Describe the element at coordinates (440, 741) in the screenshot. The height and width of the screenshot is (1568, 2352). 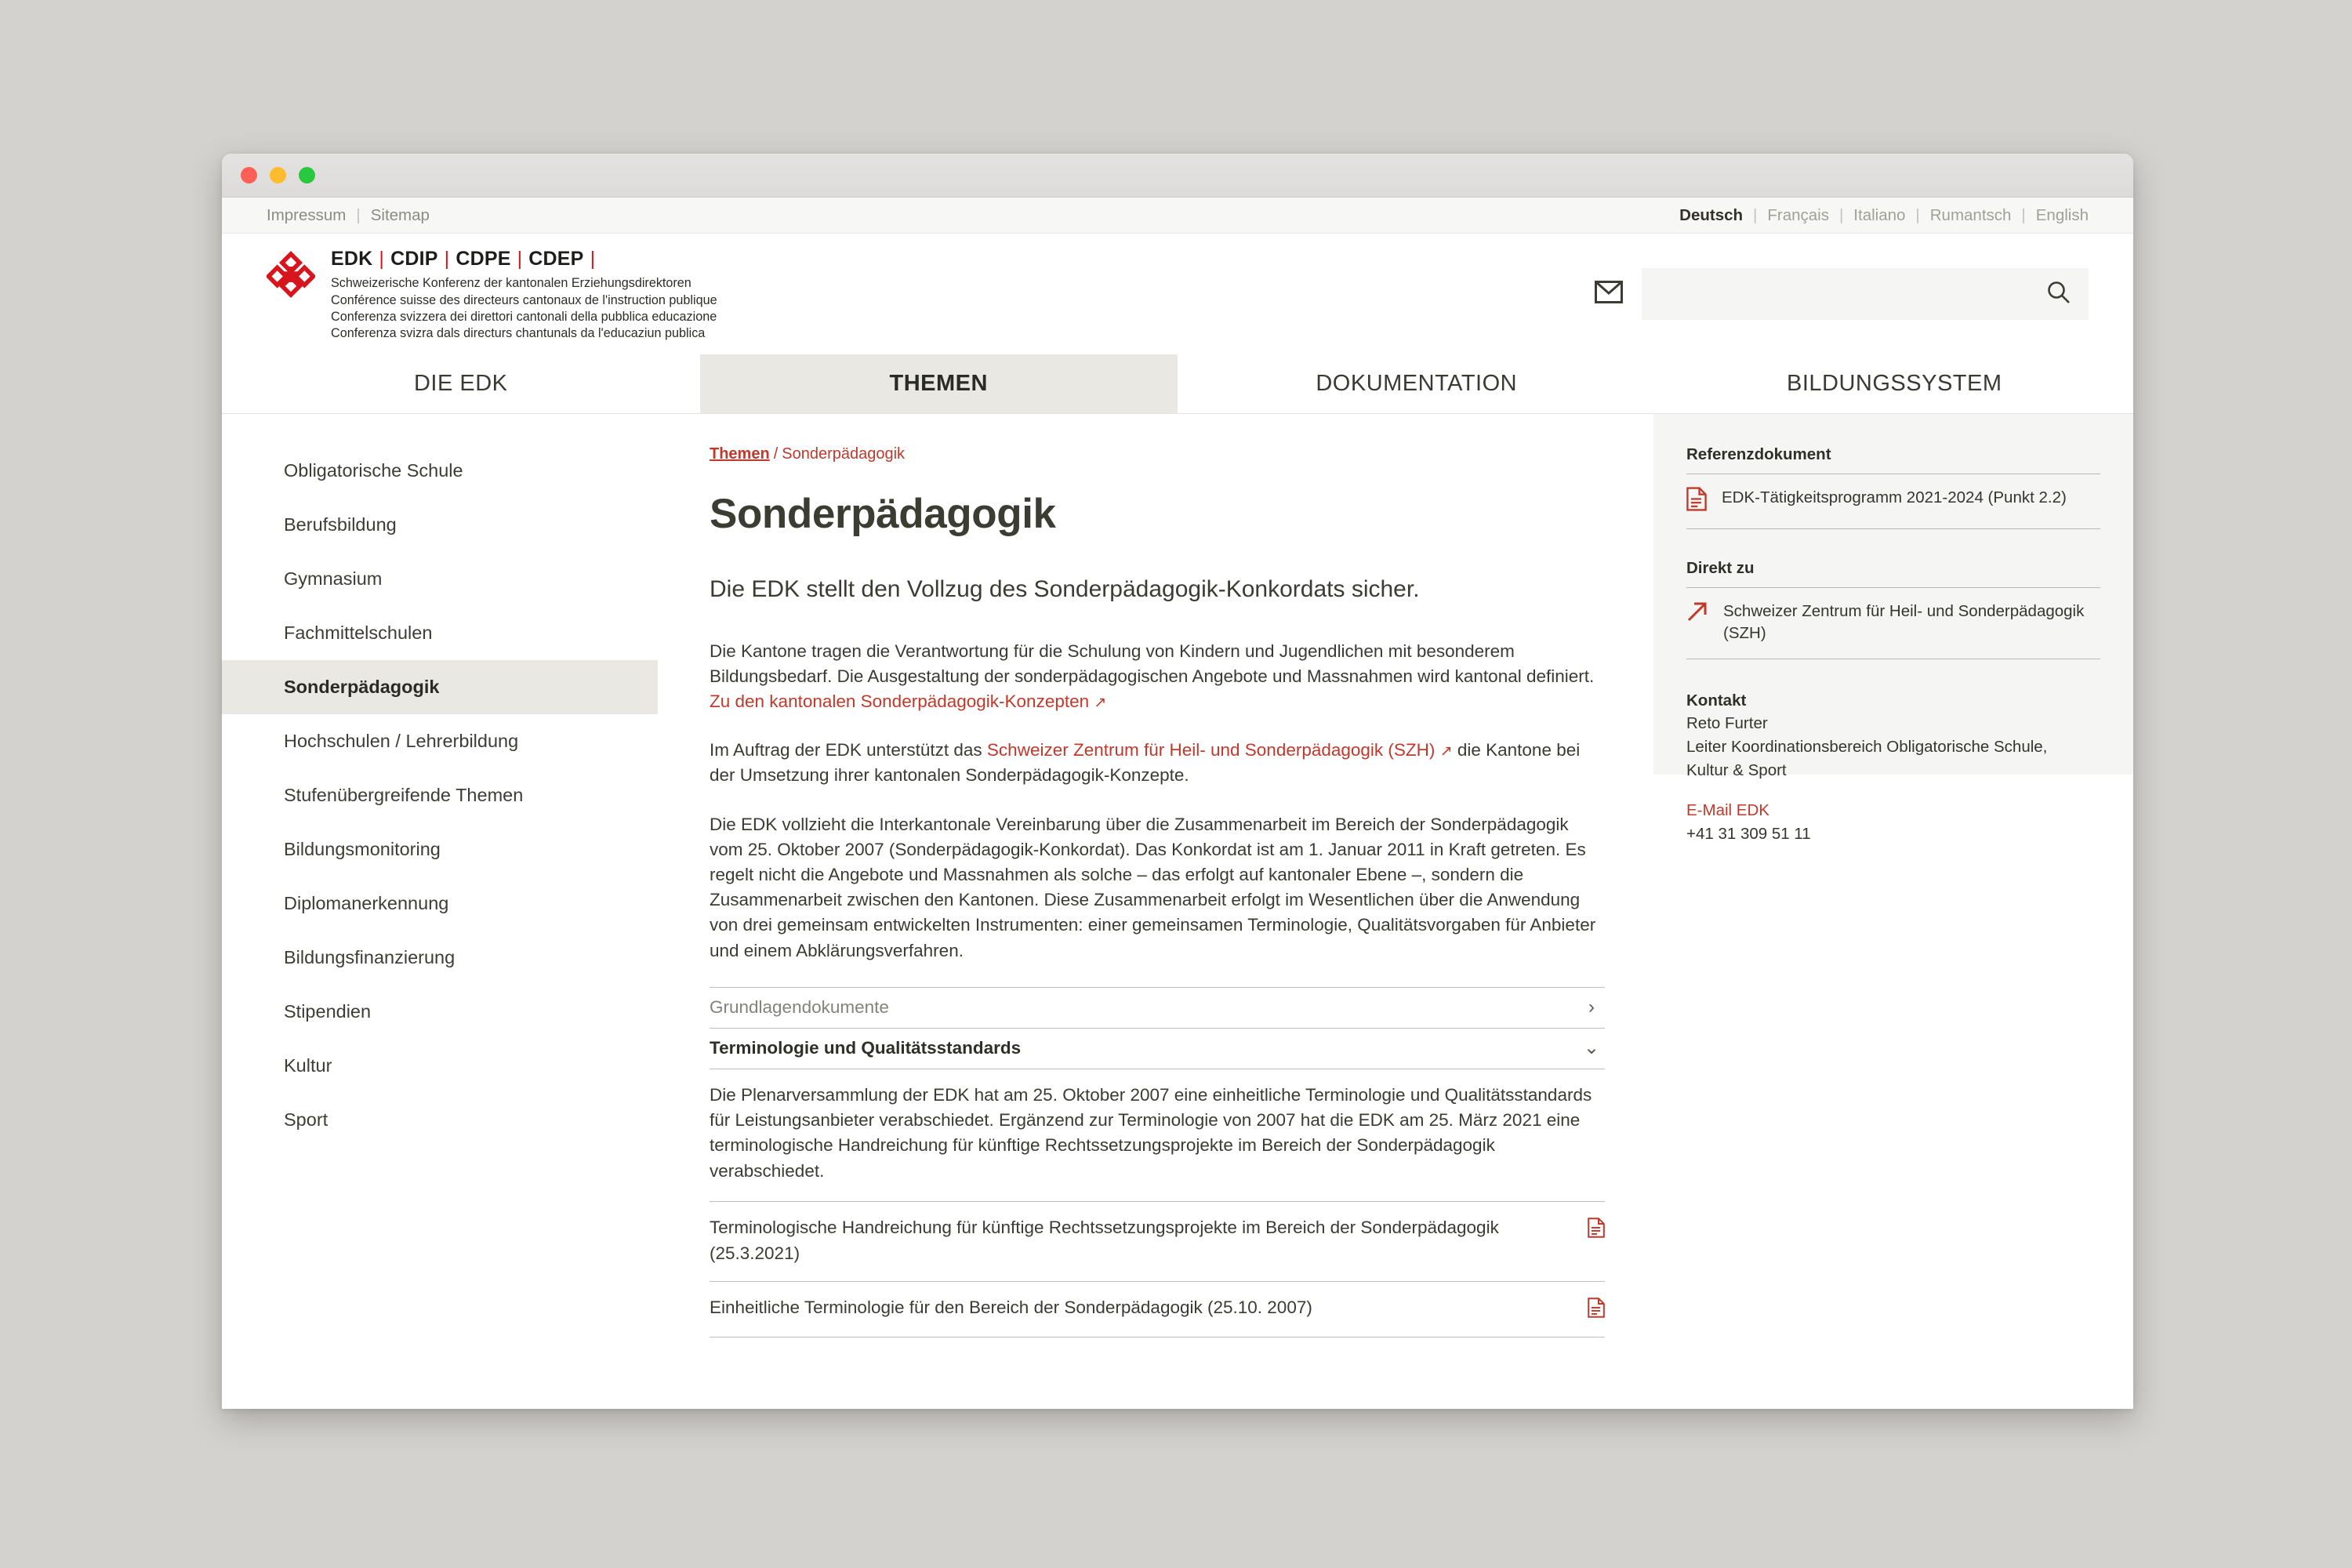
I see `sidebar-item-hochschulen-lehrerbildung: Hochschulen / Lehrerbildung` at that location.